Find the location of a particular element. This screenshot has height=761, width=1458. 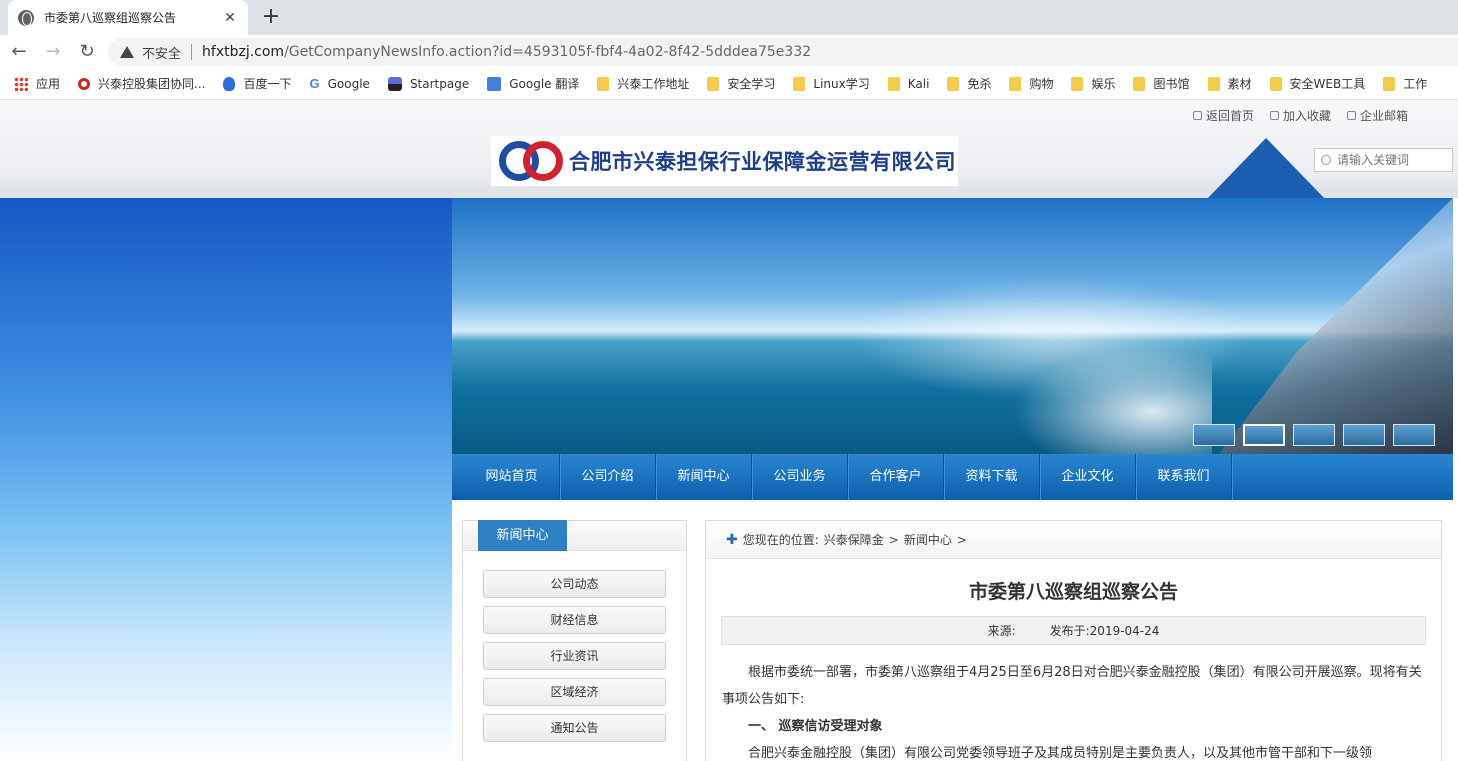

bookmark-folder: 安全学习 is located at coordinates (741, 83).